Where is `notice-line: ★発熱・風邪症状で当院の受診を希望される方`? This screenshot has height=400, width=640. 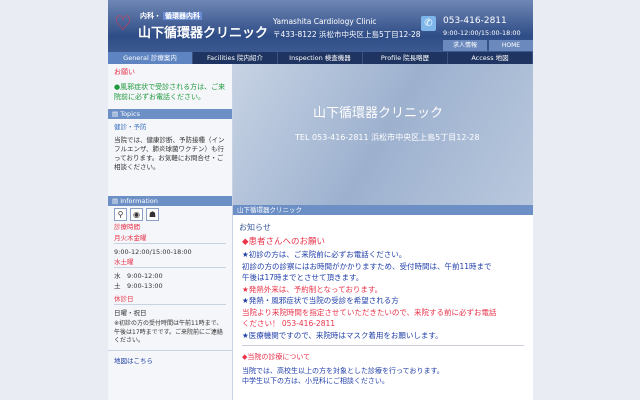
notice-line: ★発熱・風邪症状で当院の受診を希望される方 is located at coordinates (320, 300).